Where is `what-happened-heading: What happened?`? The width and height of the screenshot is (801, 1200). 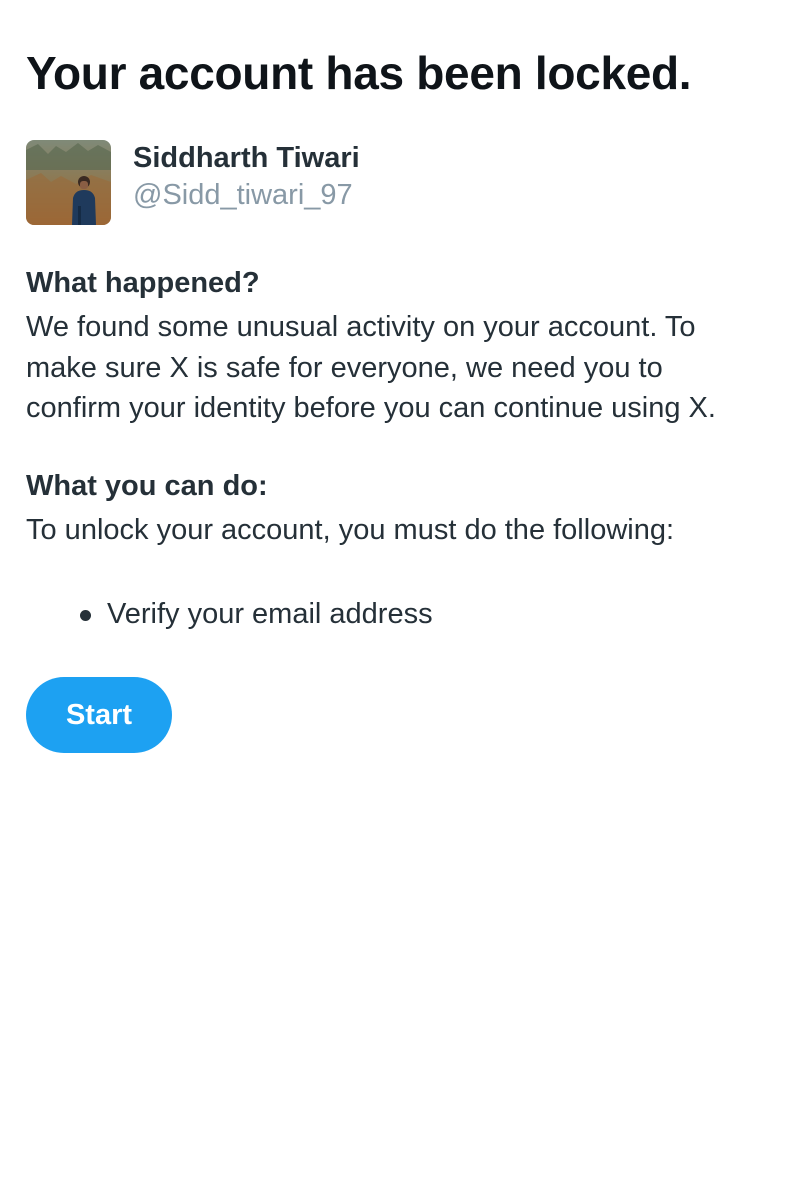 what-happened-heading: What happened? is located at coordinates (143, 283).